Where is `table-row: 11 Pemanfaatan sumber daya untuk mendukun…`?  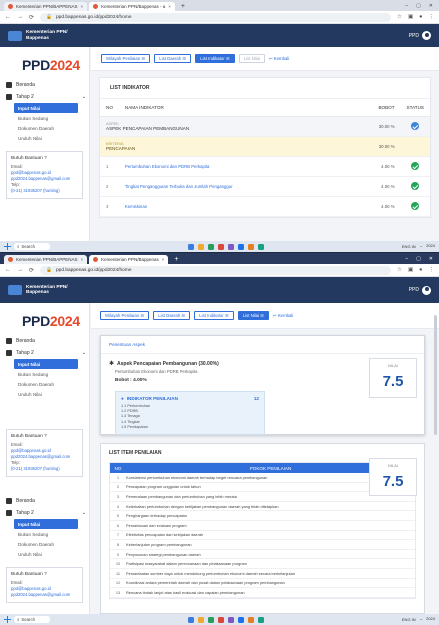 table-row: 11 Pemanfaatan sumber daya untuk mendukun… is located at coordinates (262, 574).